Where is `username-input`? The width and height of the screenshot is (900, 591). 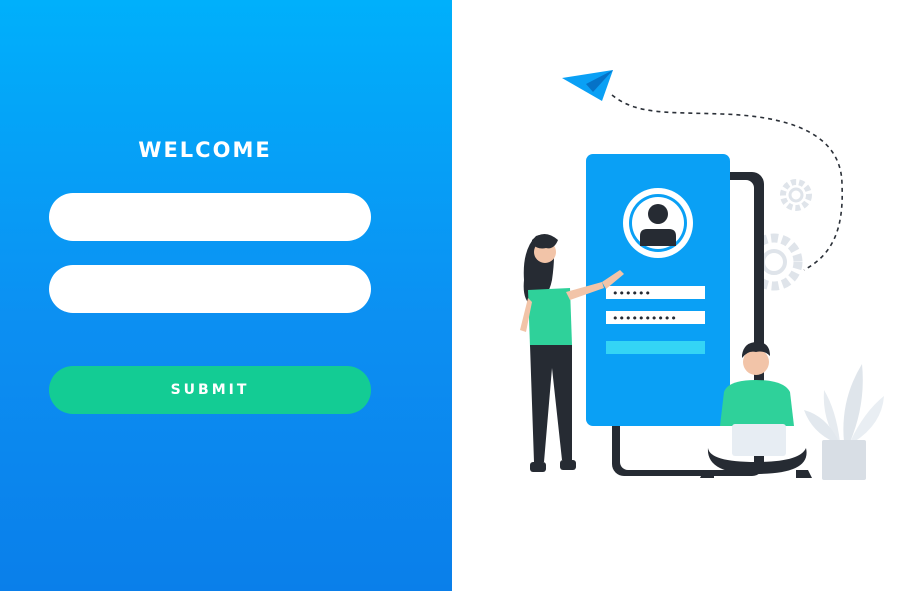
username-input is located at coordinates (210, 217).